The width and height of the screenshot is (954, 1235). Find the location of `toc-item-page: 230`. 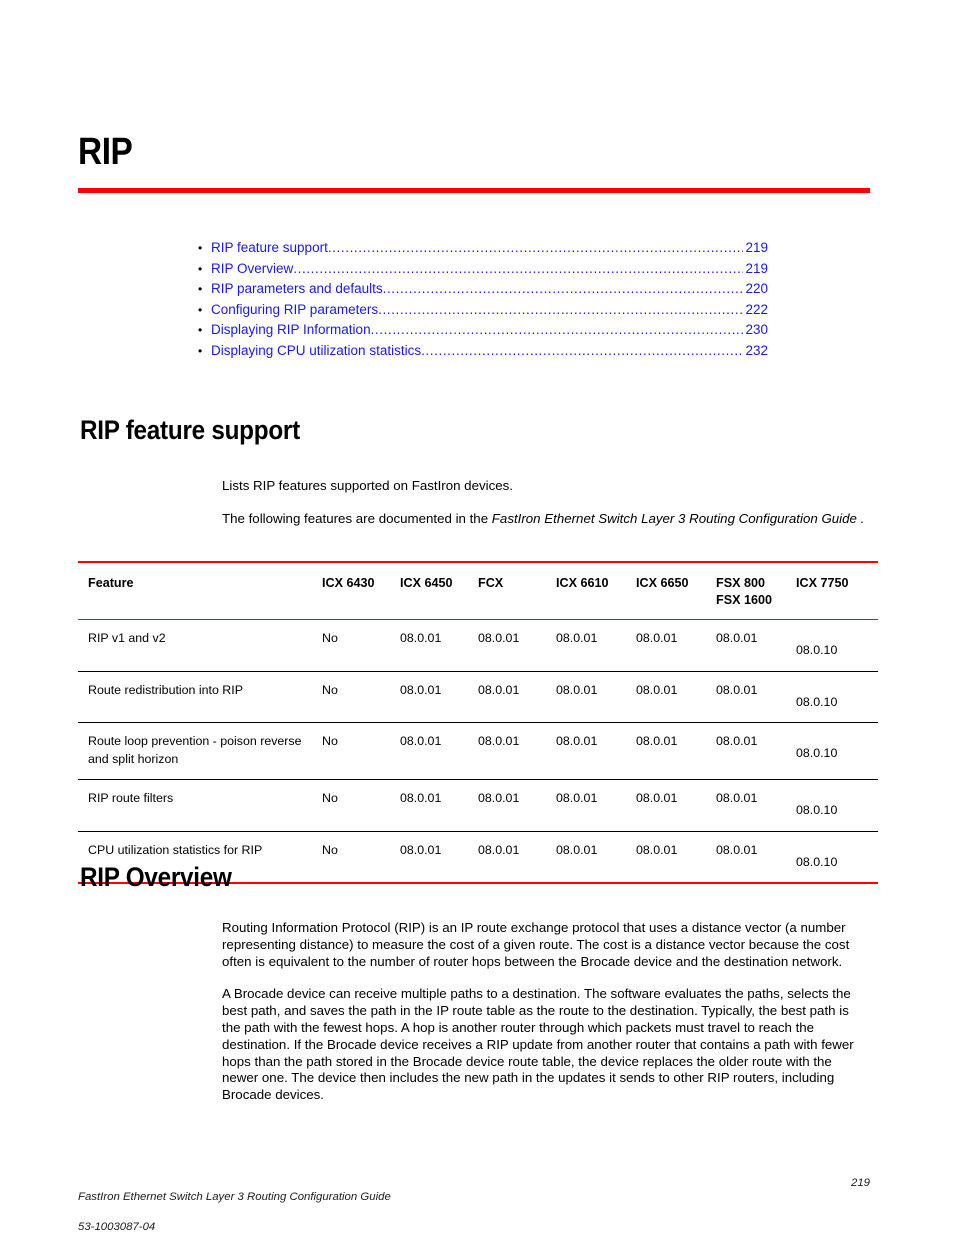

toc-item-page: 230 is located at coordinates (755, 330).